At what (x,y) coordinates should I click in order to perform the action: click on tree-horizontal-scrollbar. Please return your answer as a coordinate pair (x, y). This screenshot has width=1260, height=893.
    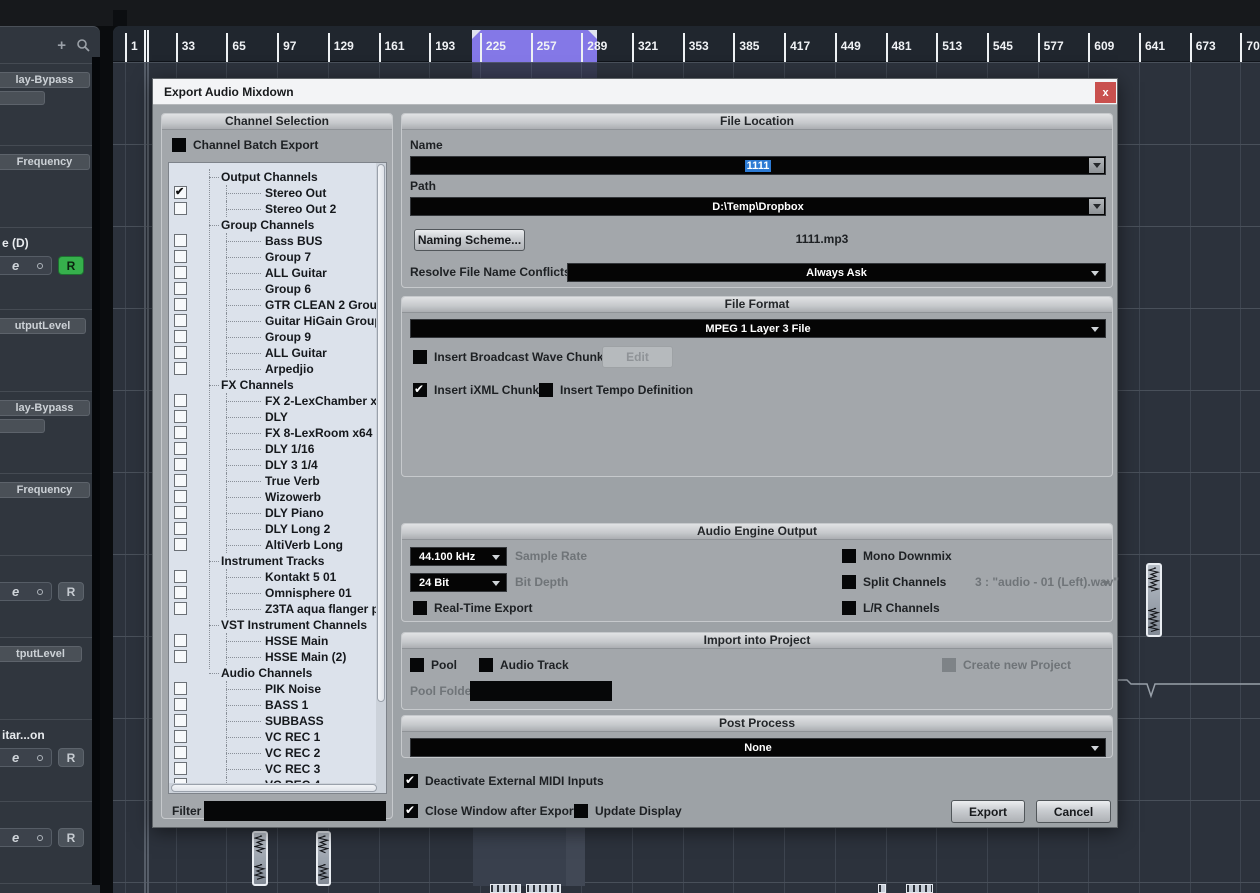
    Looking at the image, I should click on (277, 788).